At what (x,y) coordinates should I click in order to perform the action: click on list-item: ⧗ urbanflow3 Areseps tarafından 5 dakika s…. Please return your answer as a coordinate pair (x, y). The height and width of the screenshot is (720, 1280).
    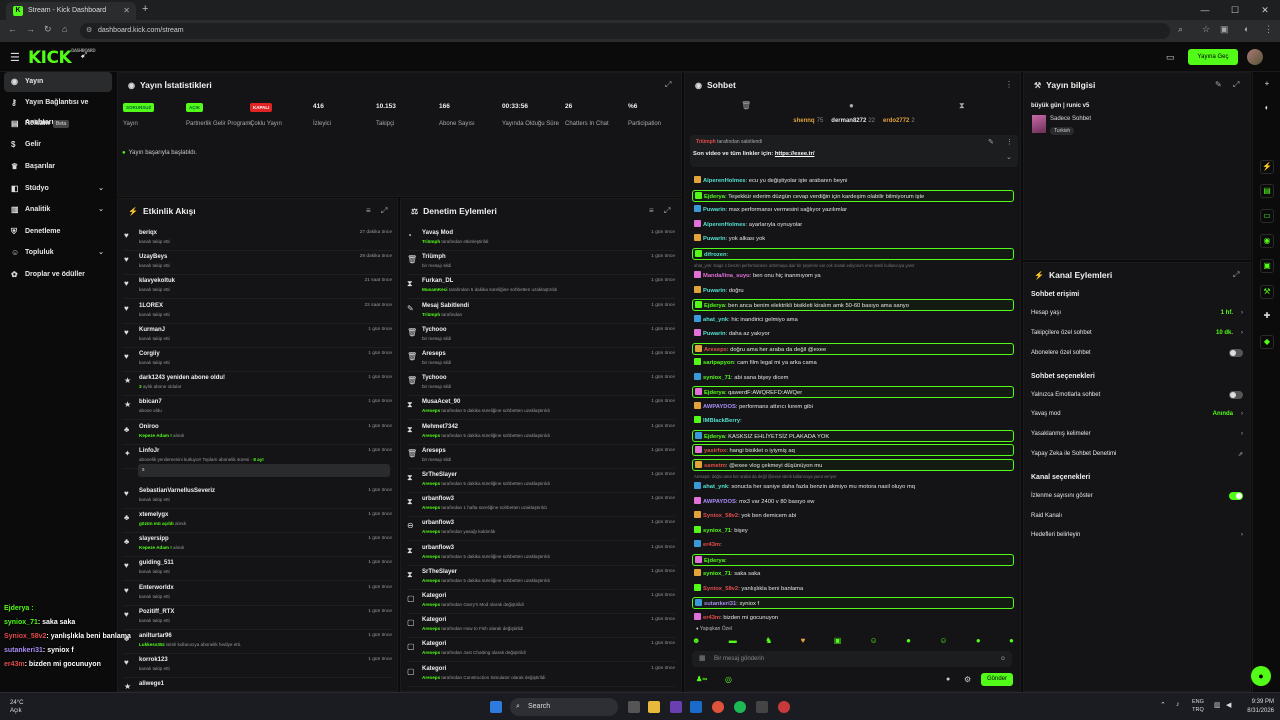
    Looking at the image, I should click on (541, 554).